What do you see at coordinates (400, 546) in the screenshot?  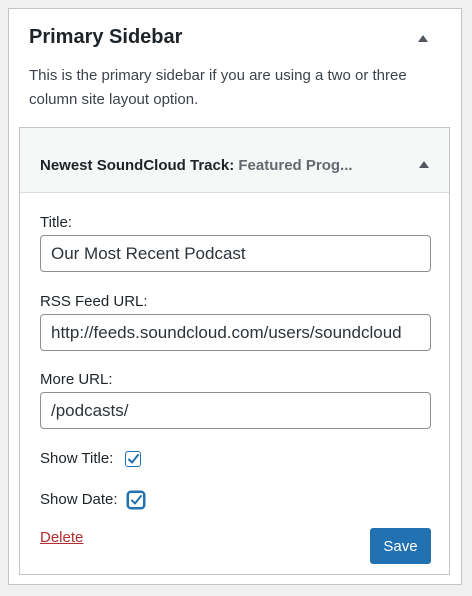 I see `save-button: Save` at bounding box center [400, 546].